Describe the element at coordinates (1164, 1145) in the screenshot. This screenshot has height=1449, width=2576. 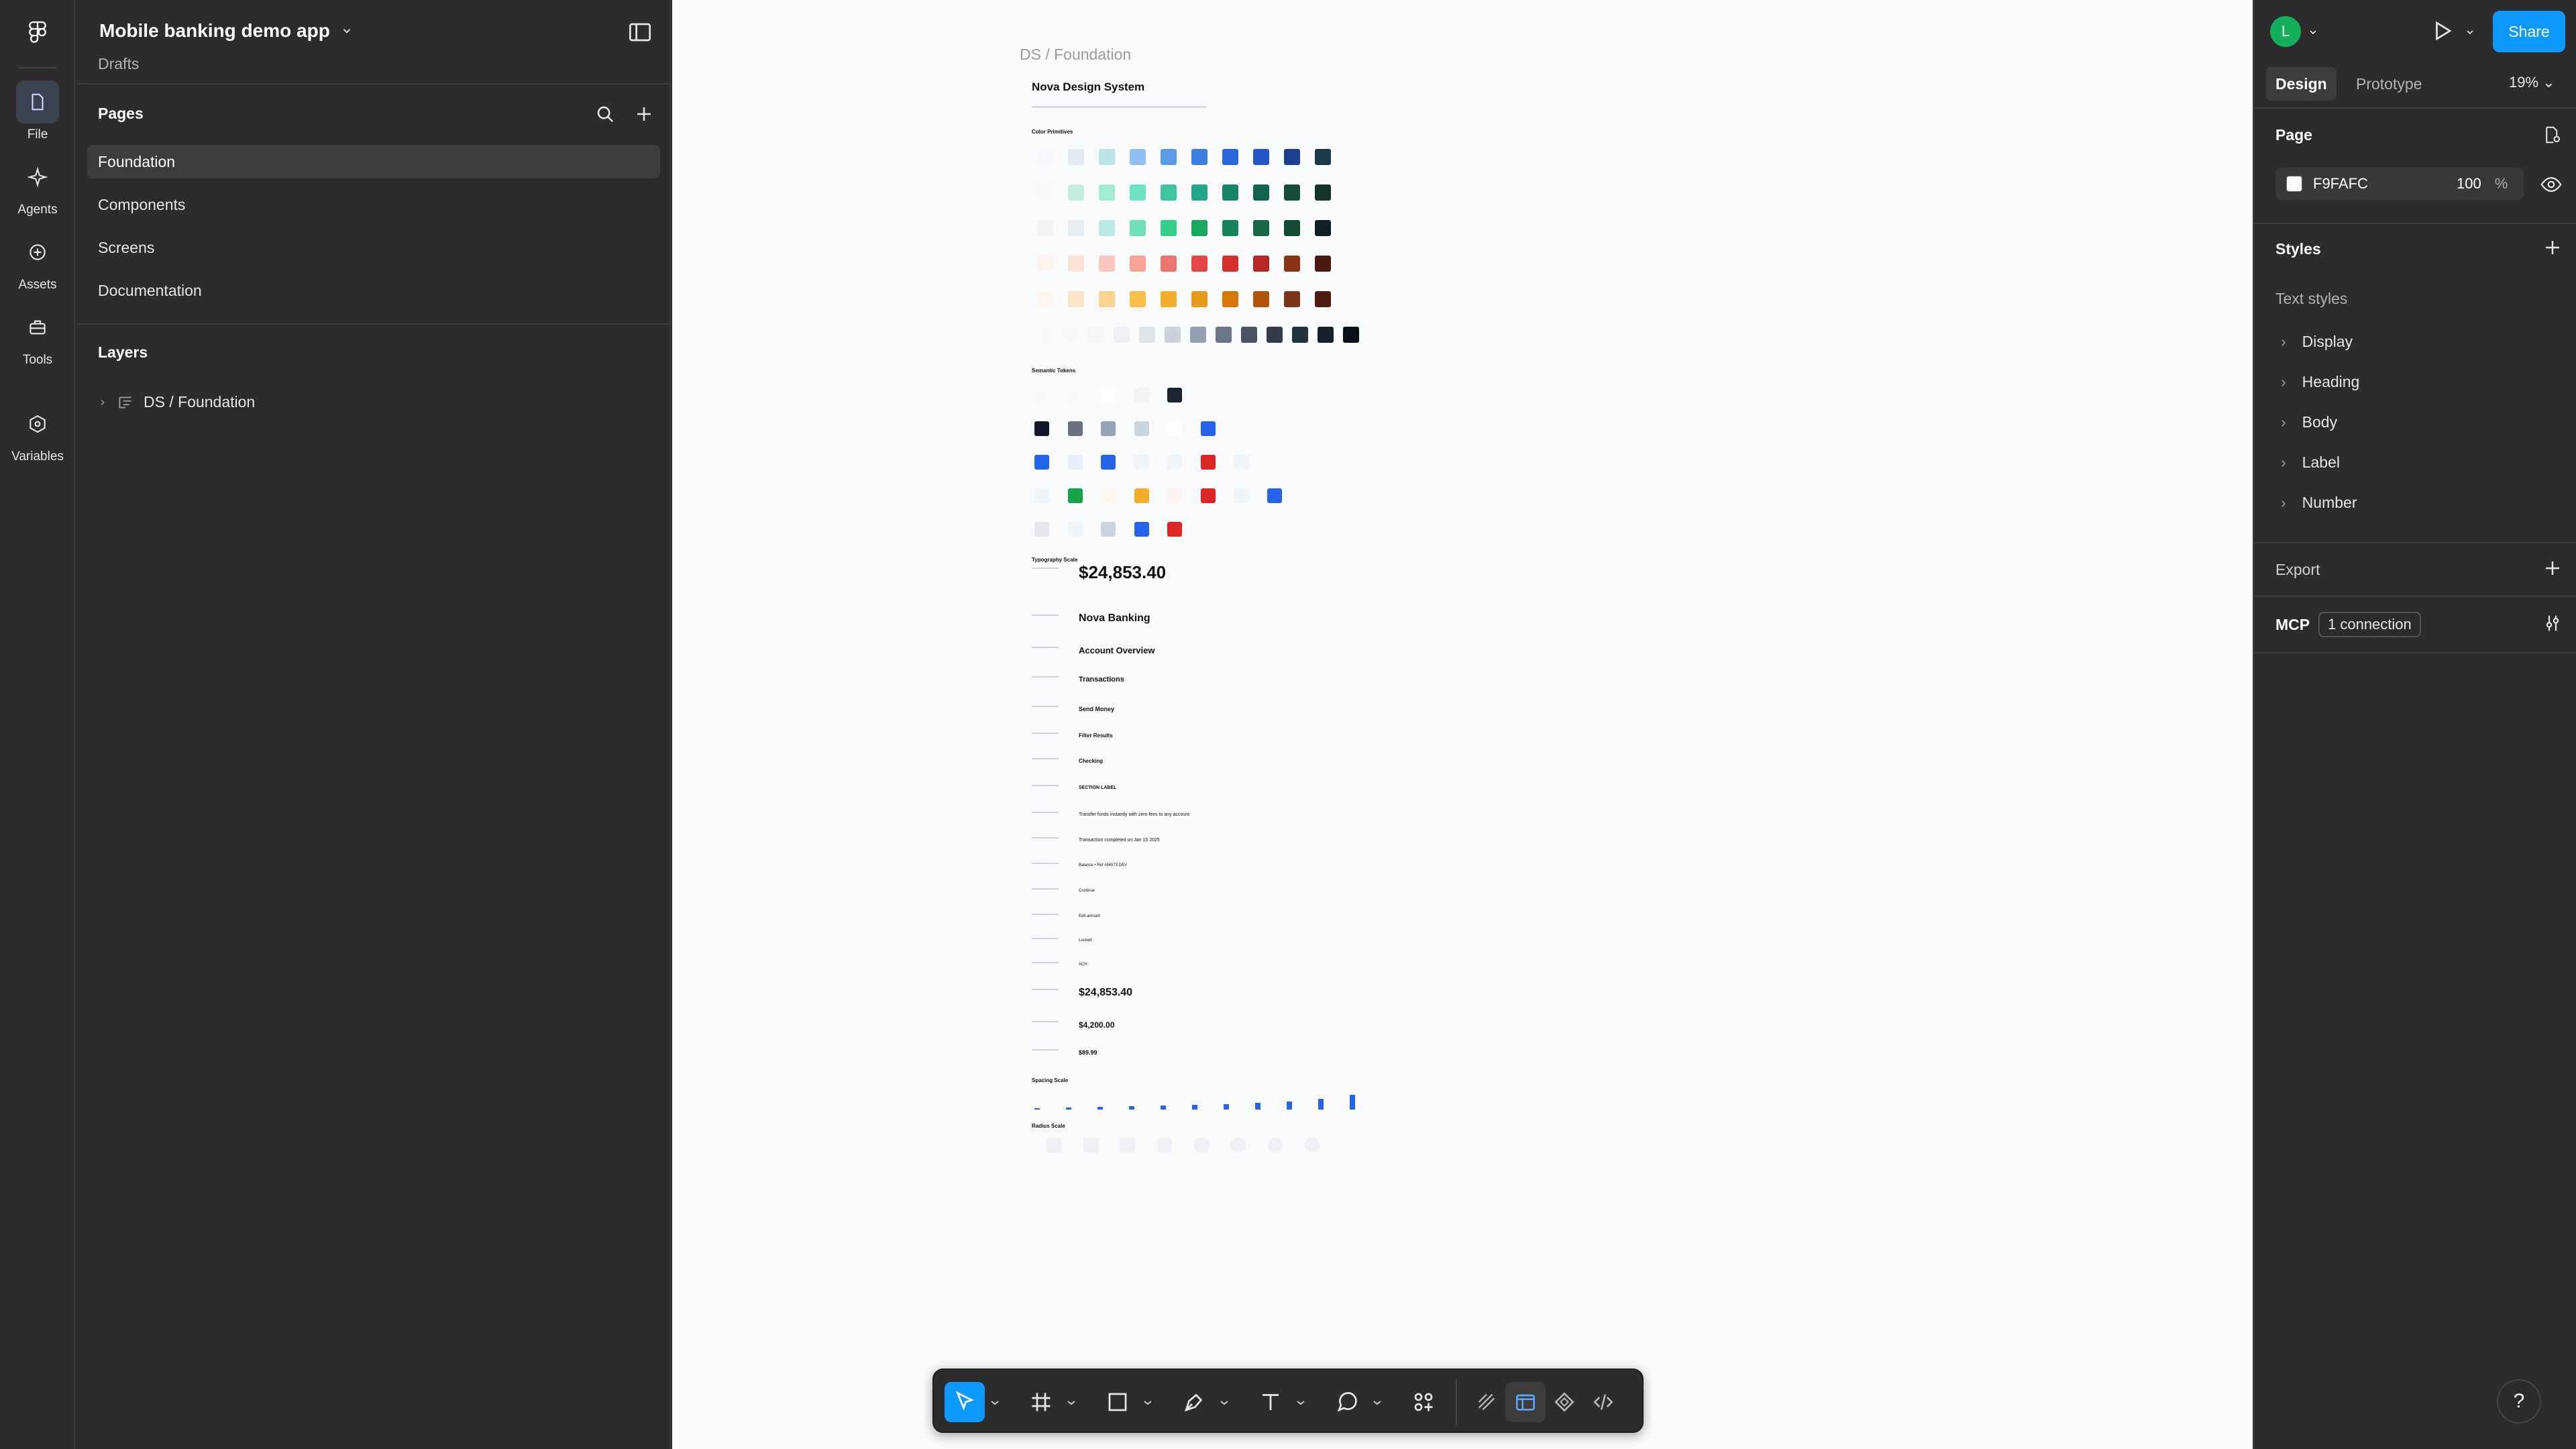
I see `radius-tile` at that location.